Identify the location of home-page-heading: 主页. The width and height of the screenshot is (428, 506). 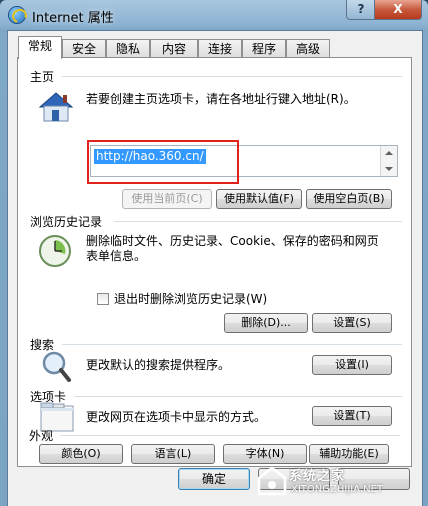
(42, 77).